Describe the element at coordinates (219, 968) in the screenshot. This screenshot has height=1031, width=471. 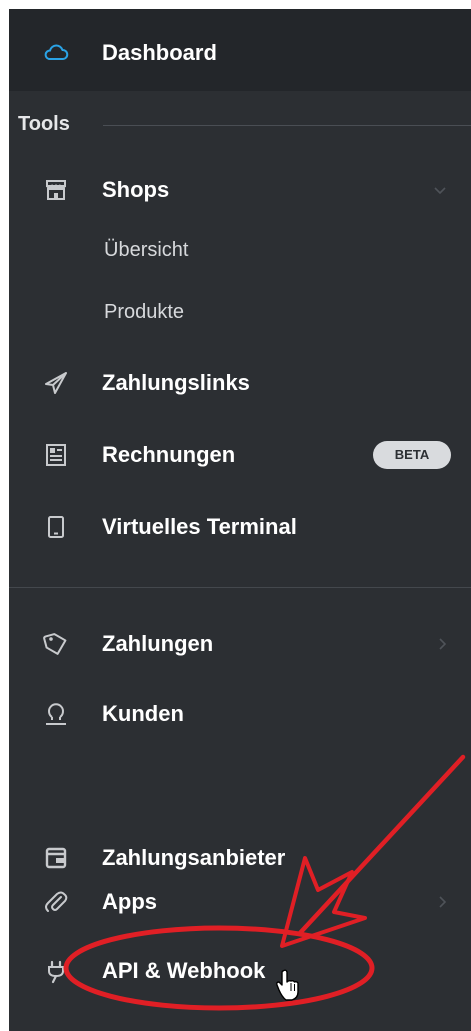
I see `red-circle-annotation` at that location.